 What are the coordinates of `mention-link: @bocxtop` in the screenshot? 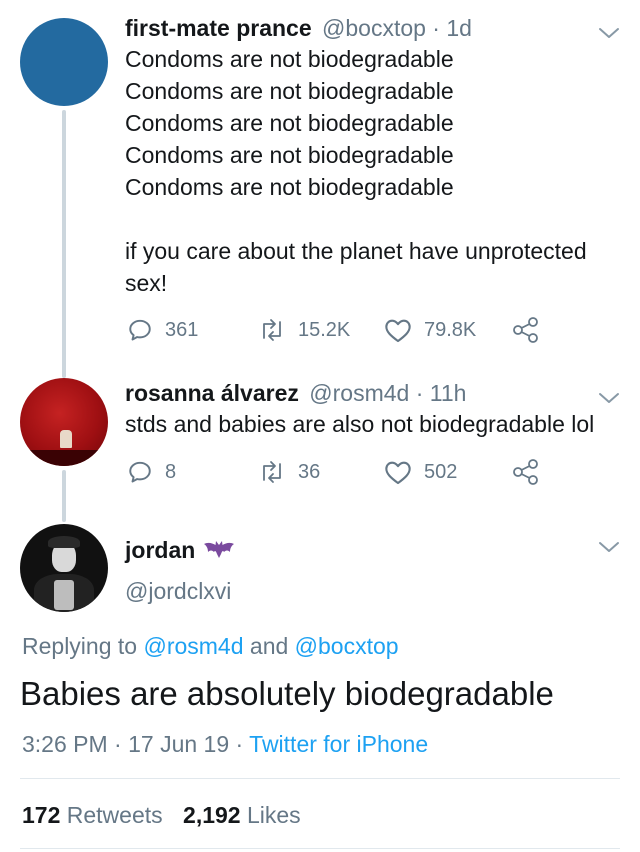 It's located at (347, 646).